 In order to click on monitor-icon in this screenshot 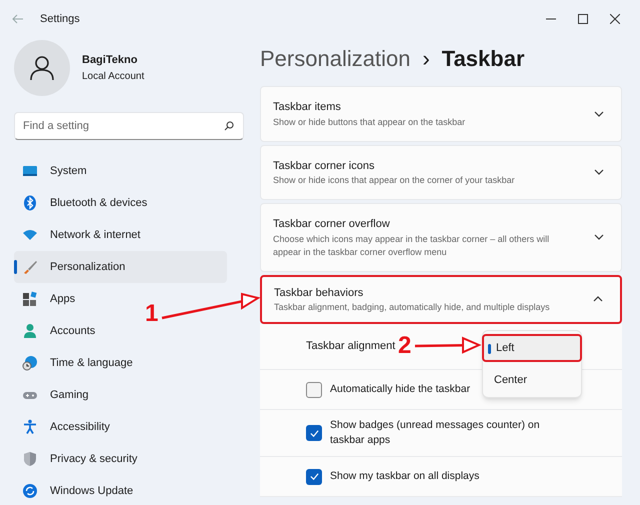, I will do `click(30, 171)`.